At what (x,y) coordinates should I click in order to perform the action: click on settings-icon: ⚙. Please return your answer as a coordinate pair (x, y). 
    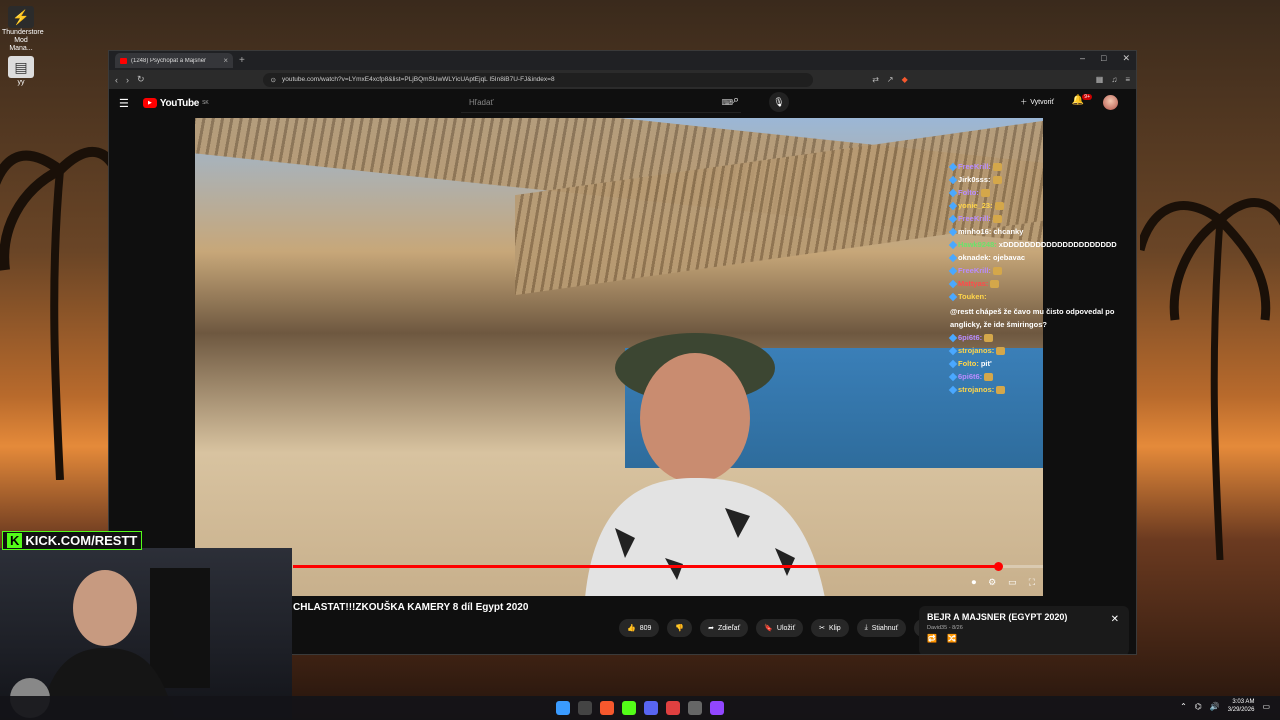
    Looking at the image, I should click on (992, 582).